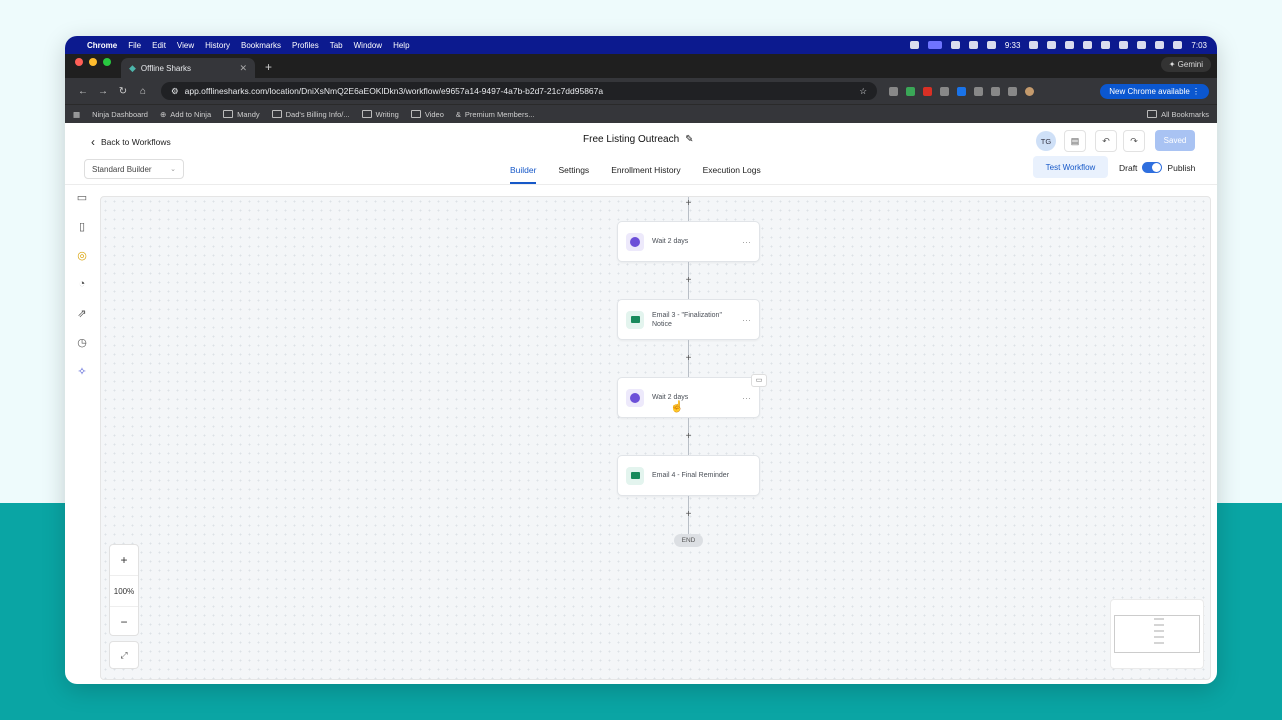 This screenshot has height=720, width=1282. What do you see at coordinates (1012, 91) in the screenshot?
I see `side-panel-icon` at bounding box center [1012, 91].